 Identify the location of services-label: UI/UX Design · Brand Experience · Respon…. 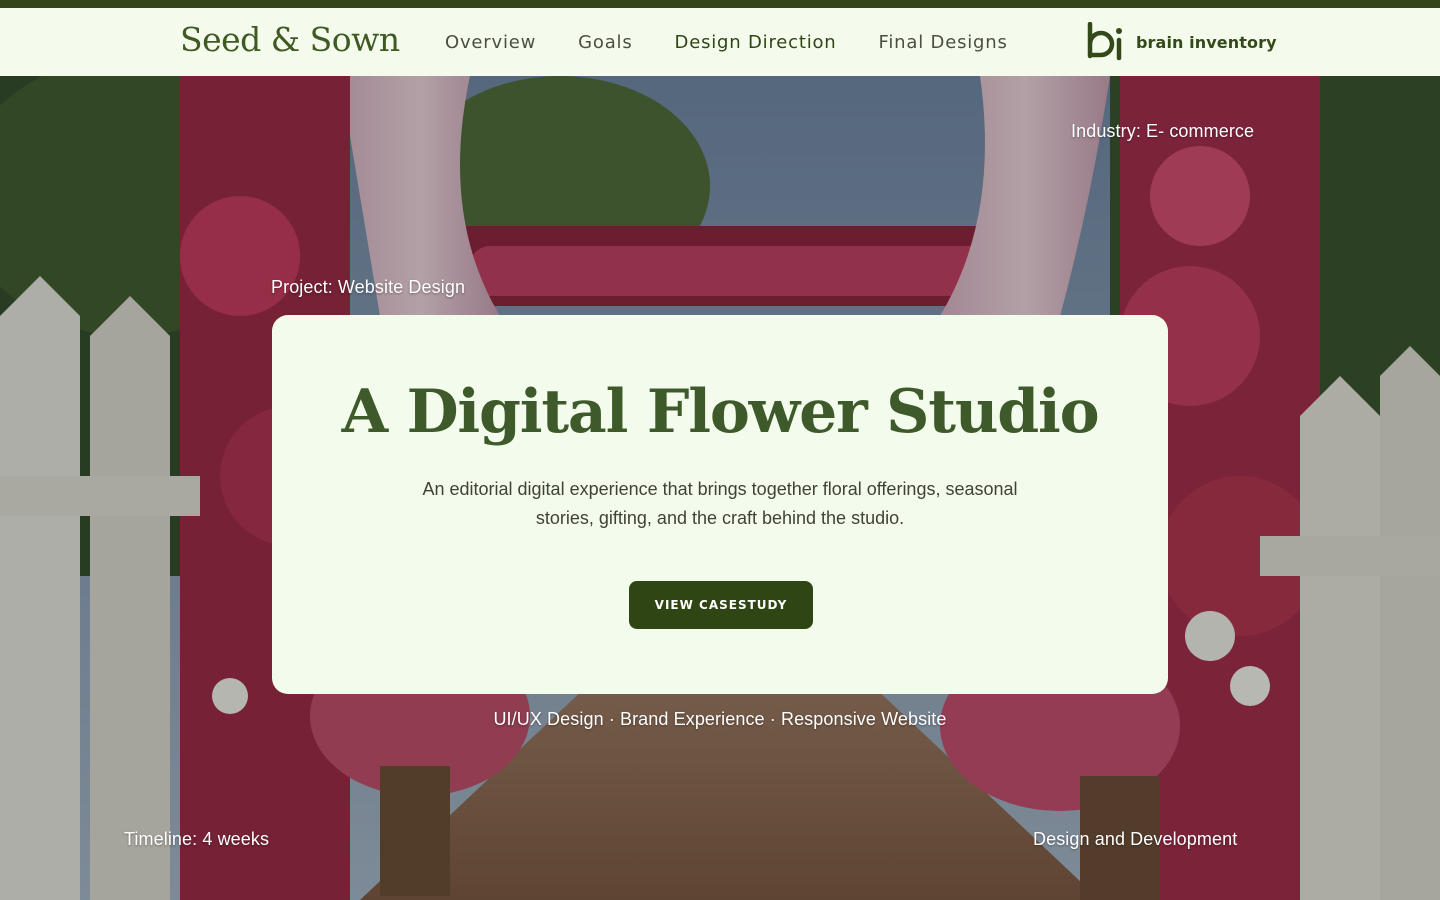
(720, 719).